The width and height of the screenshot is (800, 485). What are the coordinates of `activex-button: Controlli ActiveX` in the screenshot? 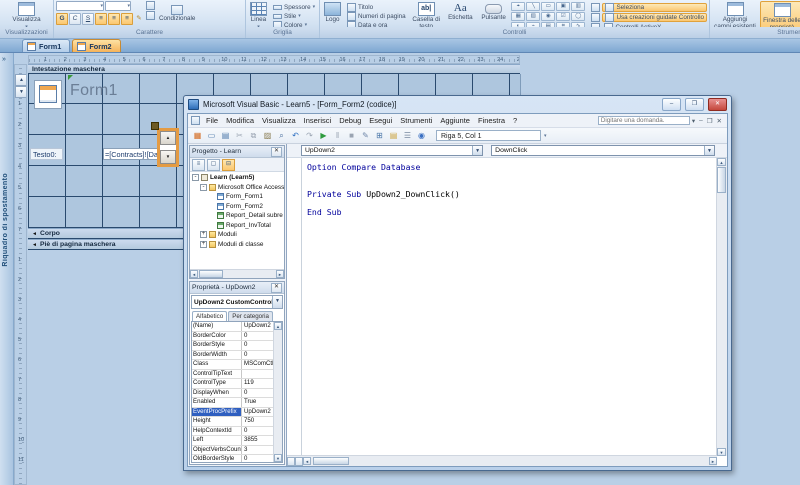 It's located at (654, 24).